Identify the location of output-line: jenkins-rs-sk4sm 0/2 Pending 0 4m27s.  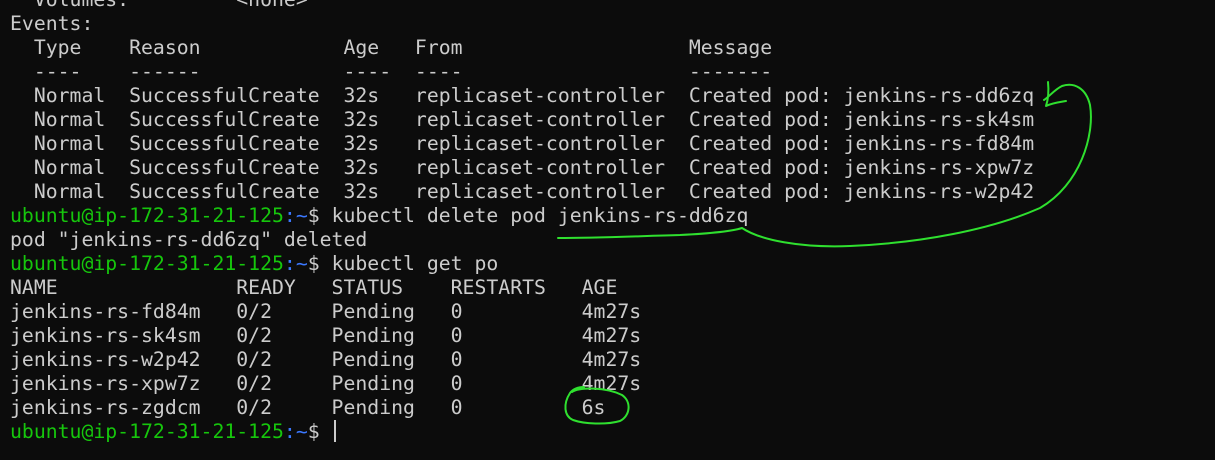
(326, 335).